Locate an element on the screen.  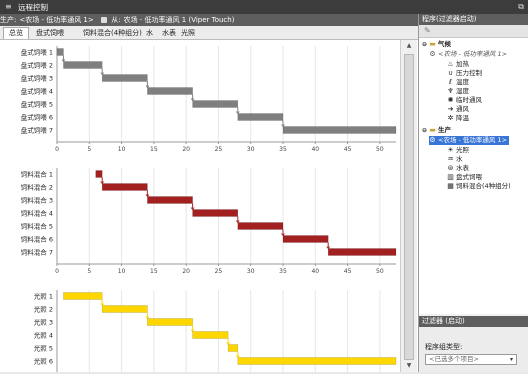
vent-icon: ✺ is located at coordinates (450, 100).